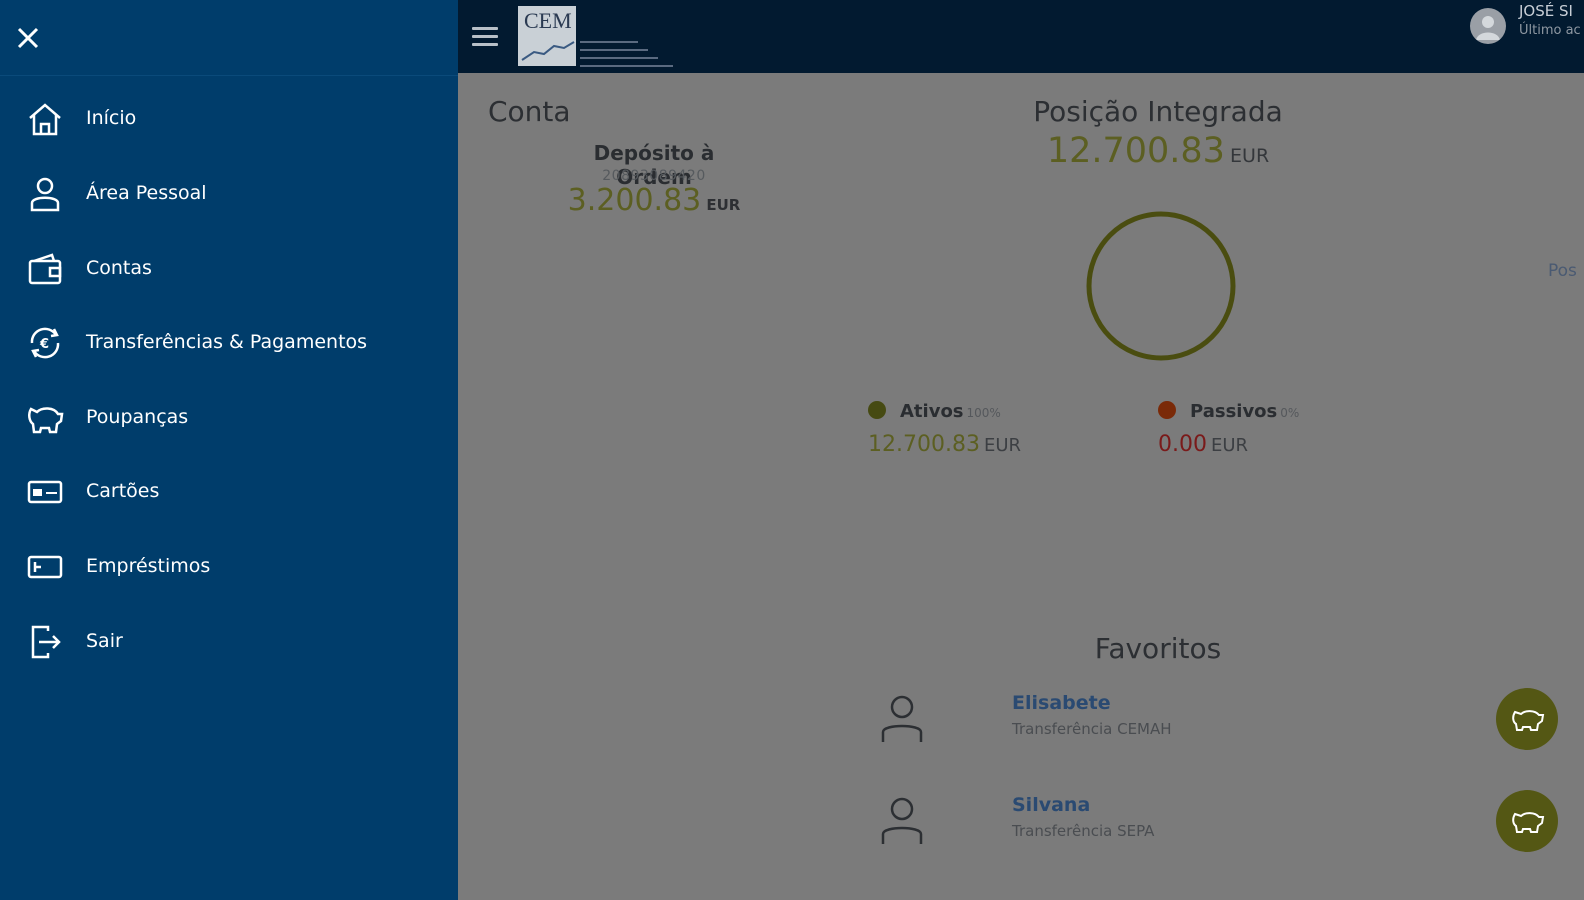 The width and height of the screenshot is (1584, 900). What do you see at coordinates (932, 411) in the screenshot?
I see `assets-label: Ativos` at bounding box center [932, 411].